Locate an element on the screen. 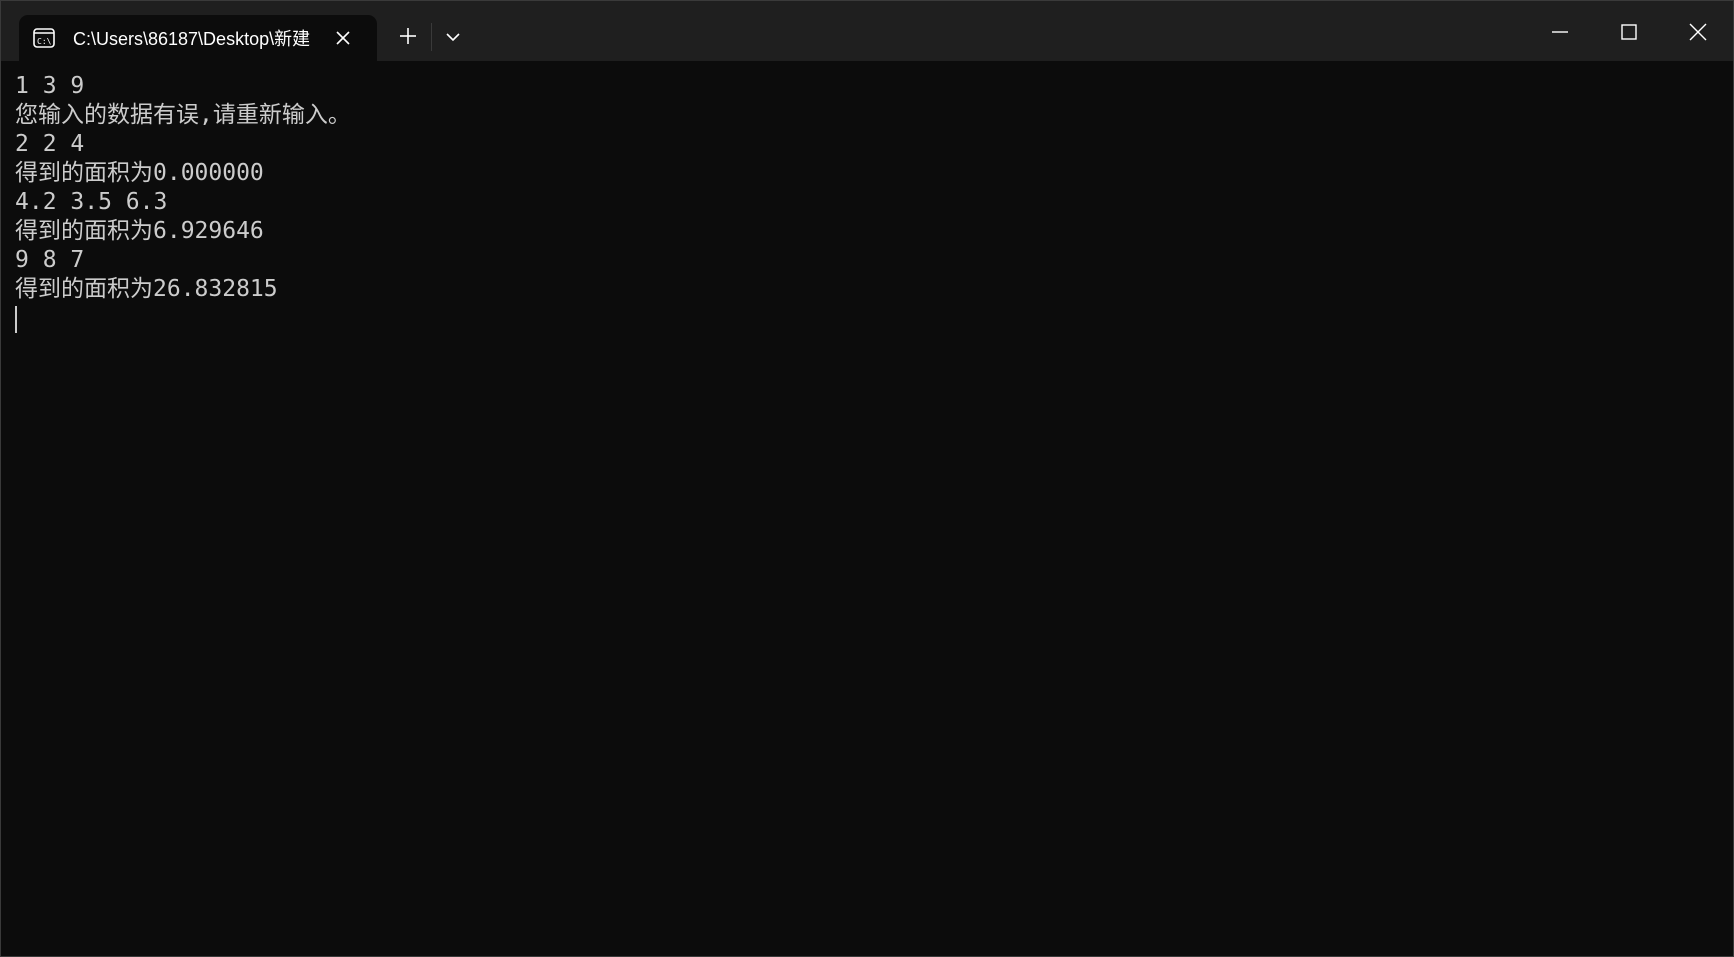 The width and height of the screenshot is (1734, 957). console-line: 1 3 9 is located at coordinates (50, 86).